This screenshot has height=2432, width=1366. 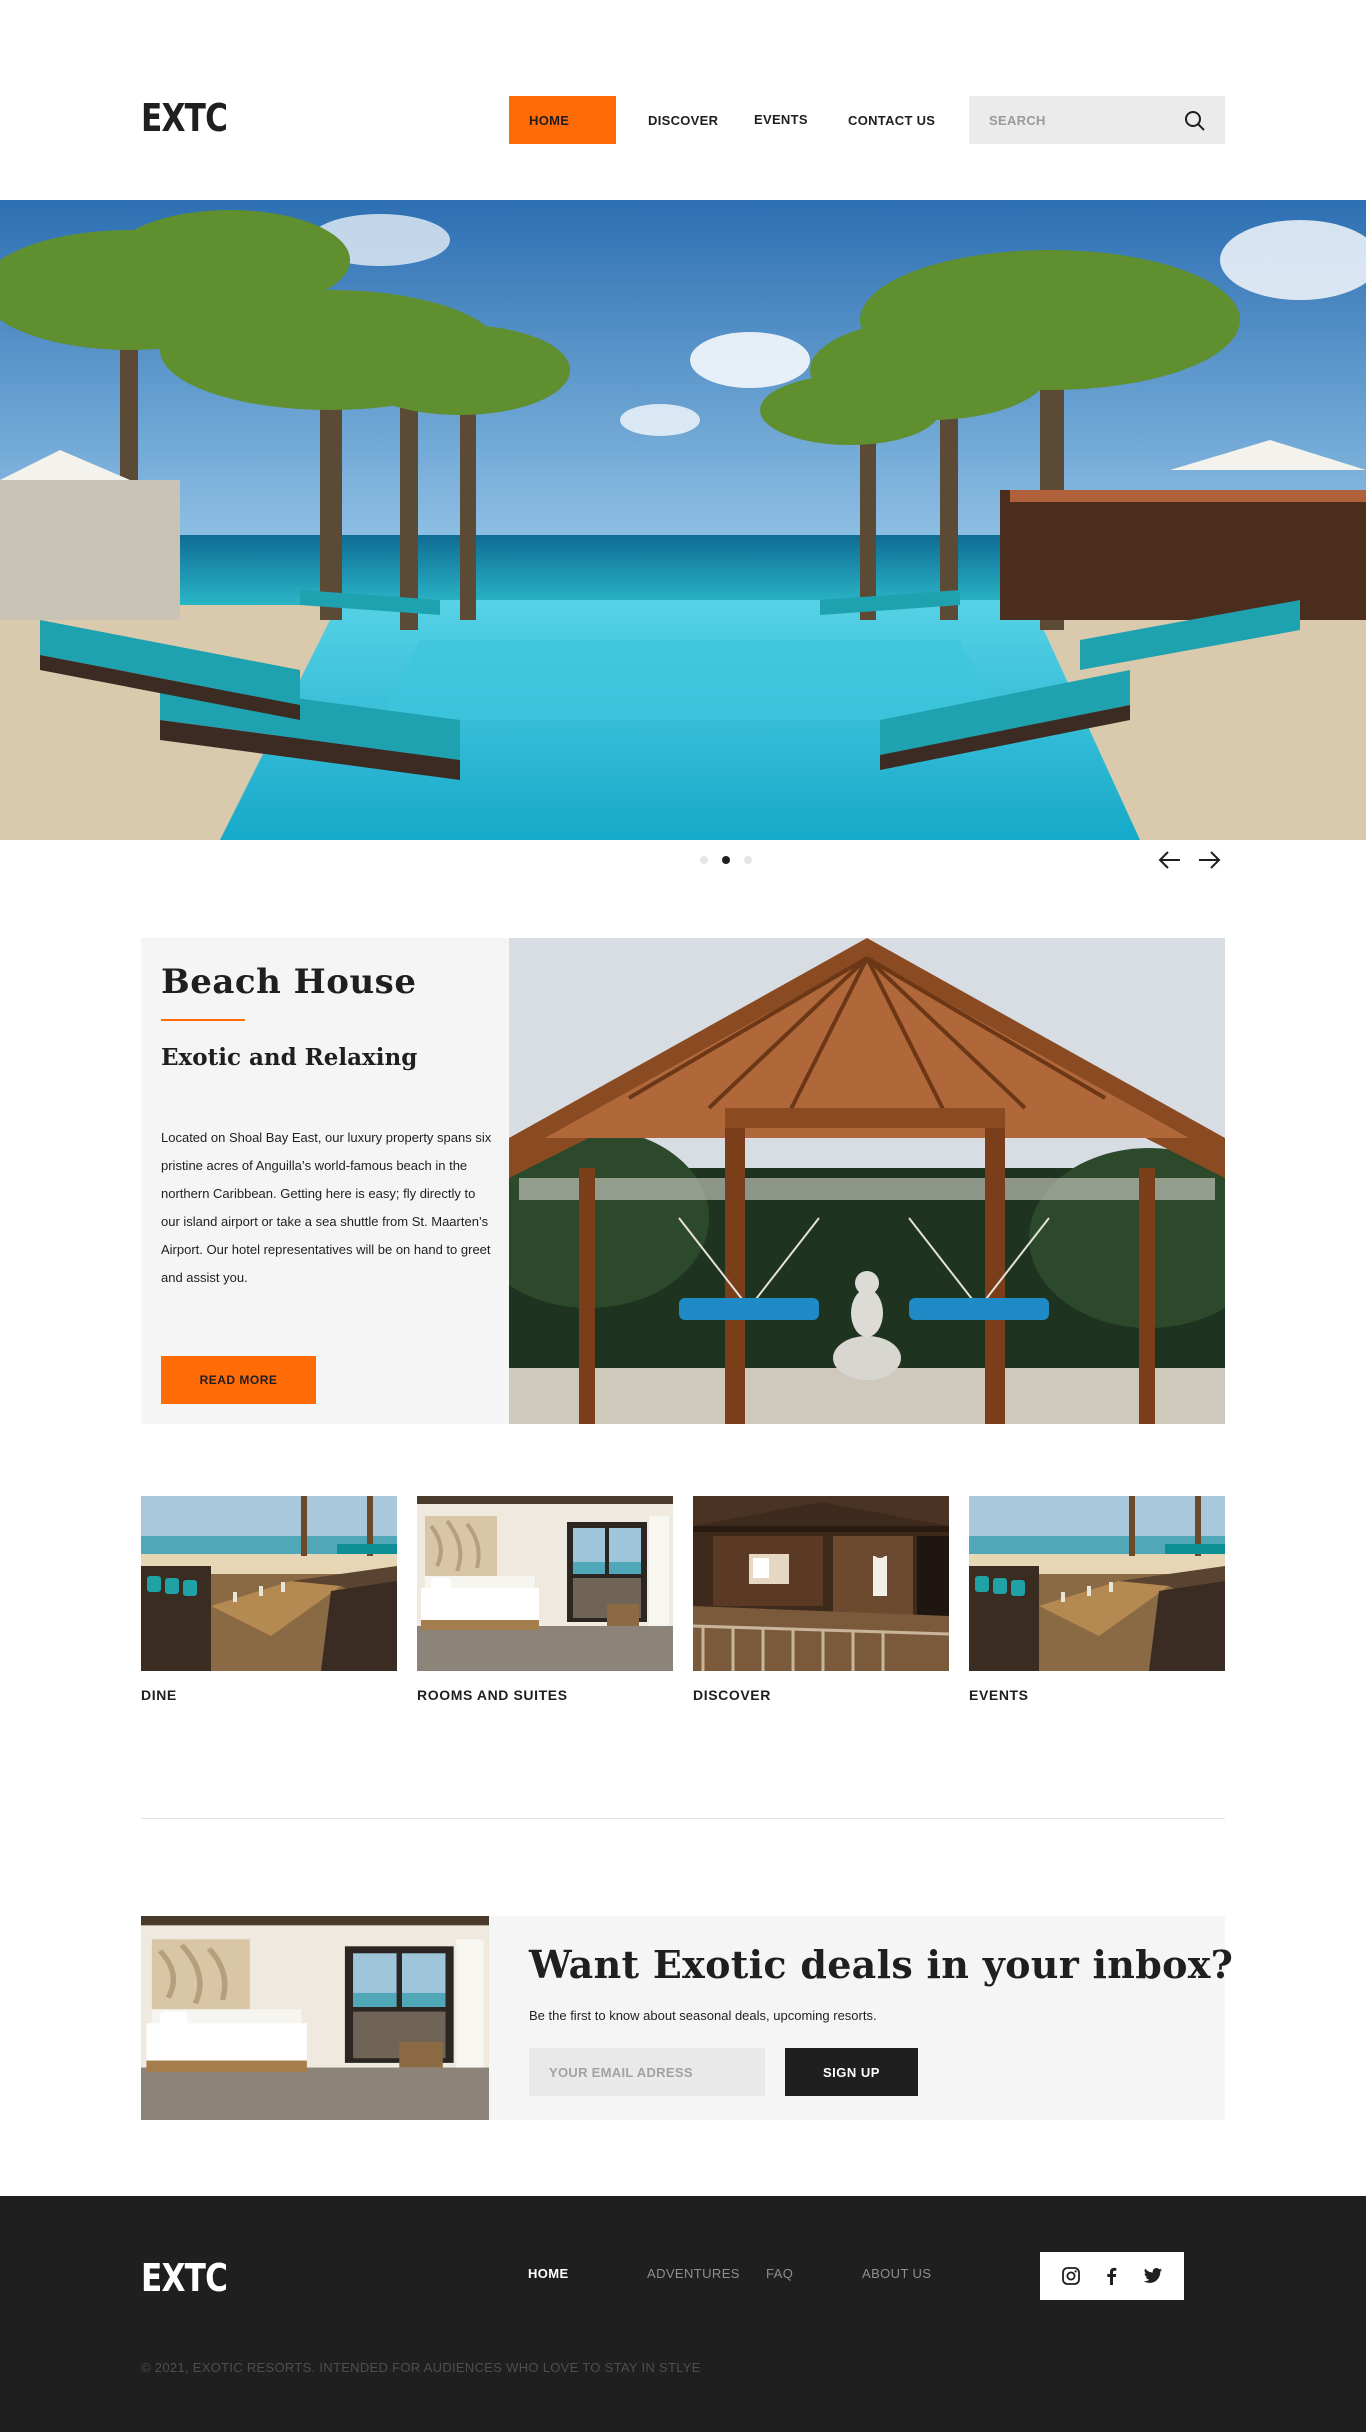 I want to click on card-label: ROOMS AND SUITES, so click(x=545, y=1695).